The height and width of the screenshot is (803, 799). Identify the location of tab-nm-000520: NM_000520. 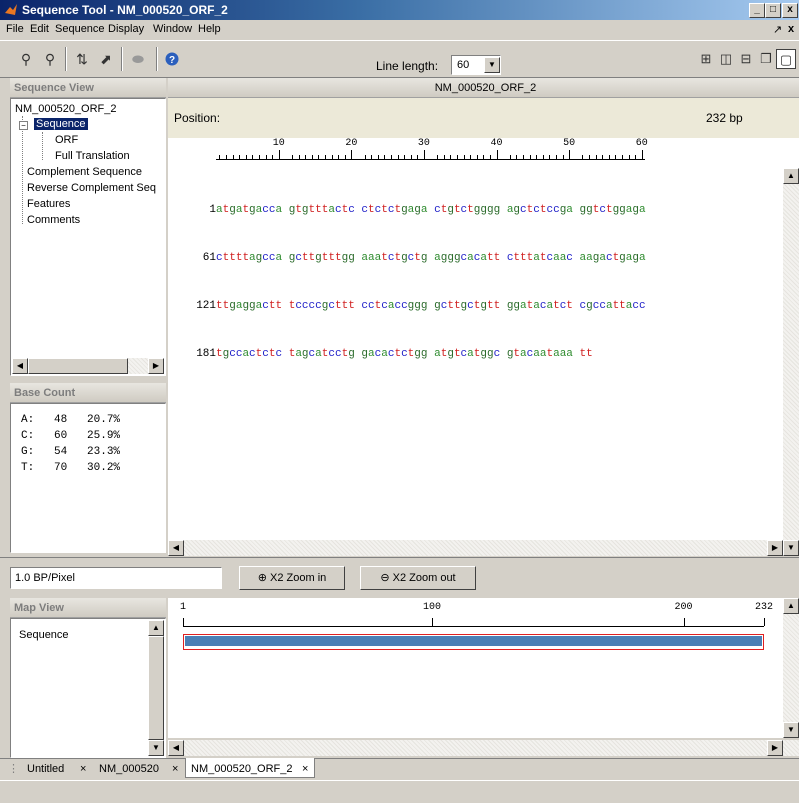
(129, 769).